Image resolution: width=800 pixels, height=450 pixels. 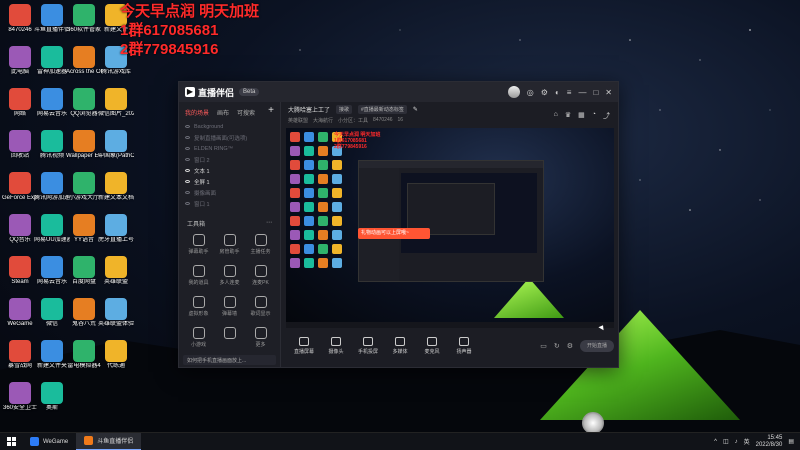 I want to click on desktop-icon: QQ音乐, so click(x=20, y=235).